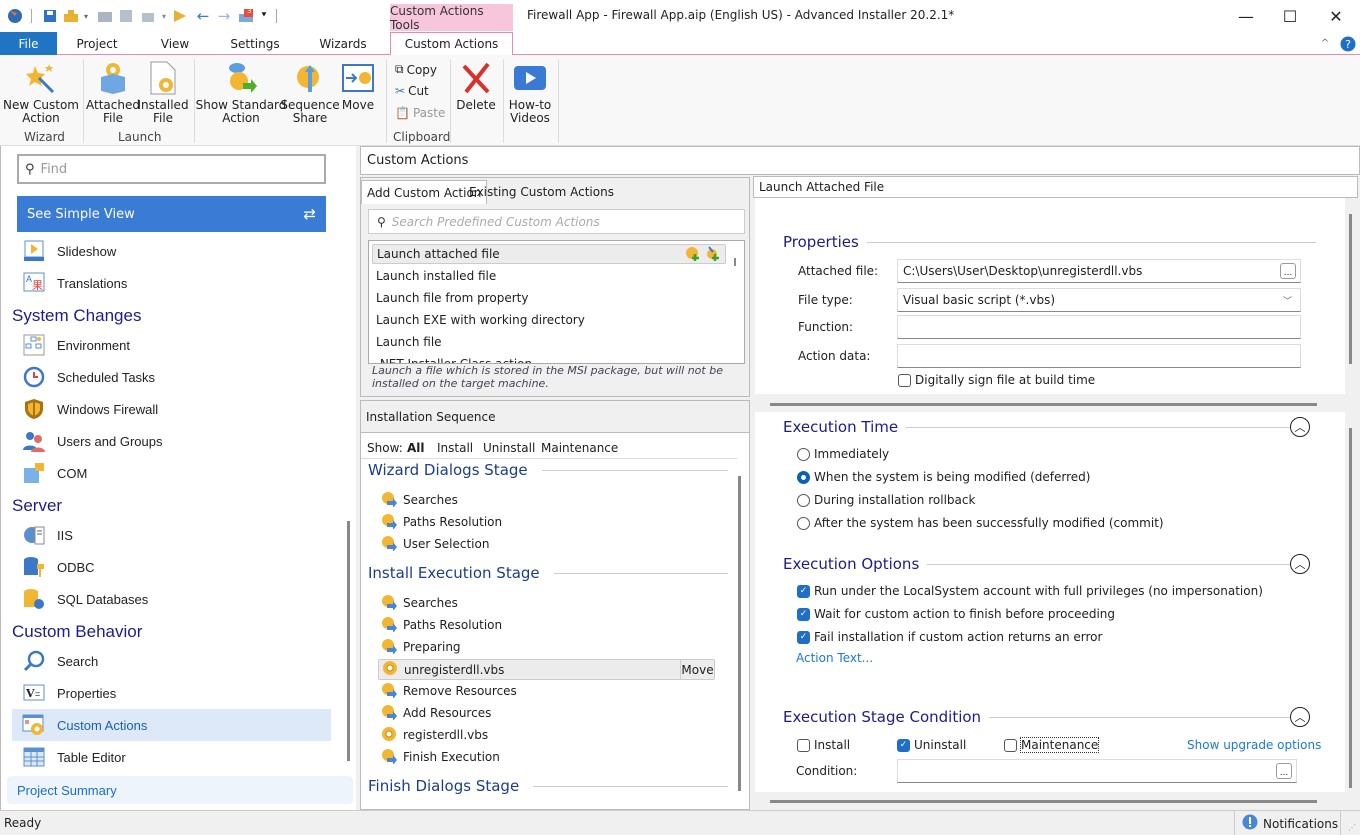 The width and height of the screenshot is (1360, 835). What do you see at coordinates (171, 377) in the screenshot?
I see `sidebar-item-scheduled-tasks: Scheduled Tasks` at bounding box center [171, 377].